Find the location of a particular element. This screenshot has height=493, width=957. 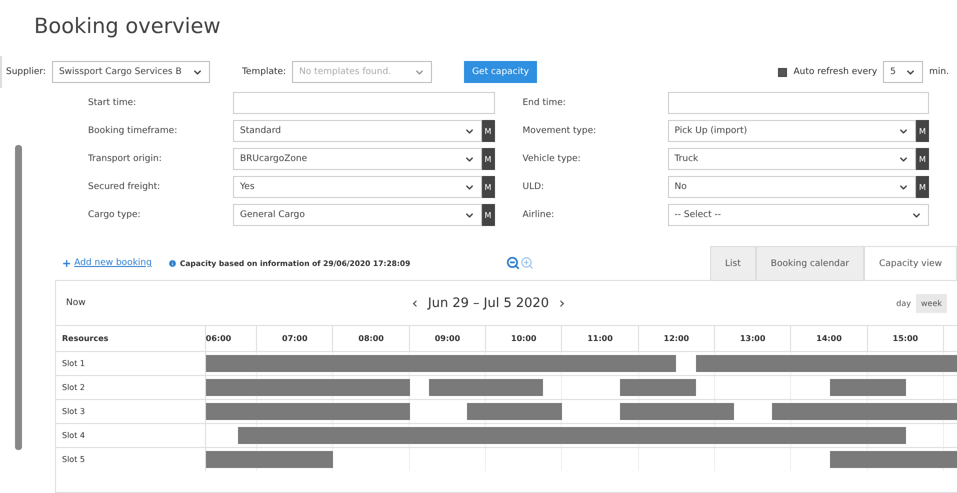

hour-header: 11:00 is located at coordinates (600, 338).